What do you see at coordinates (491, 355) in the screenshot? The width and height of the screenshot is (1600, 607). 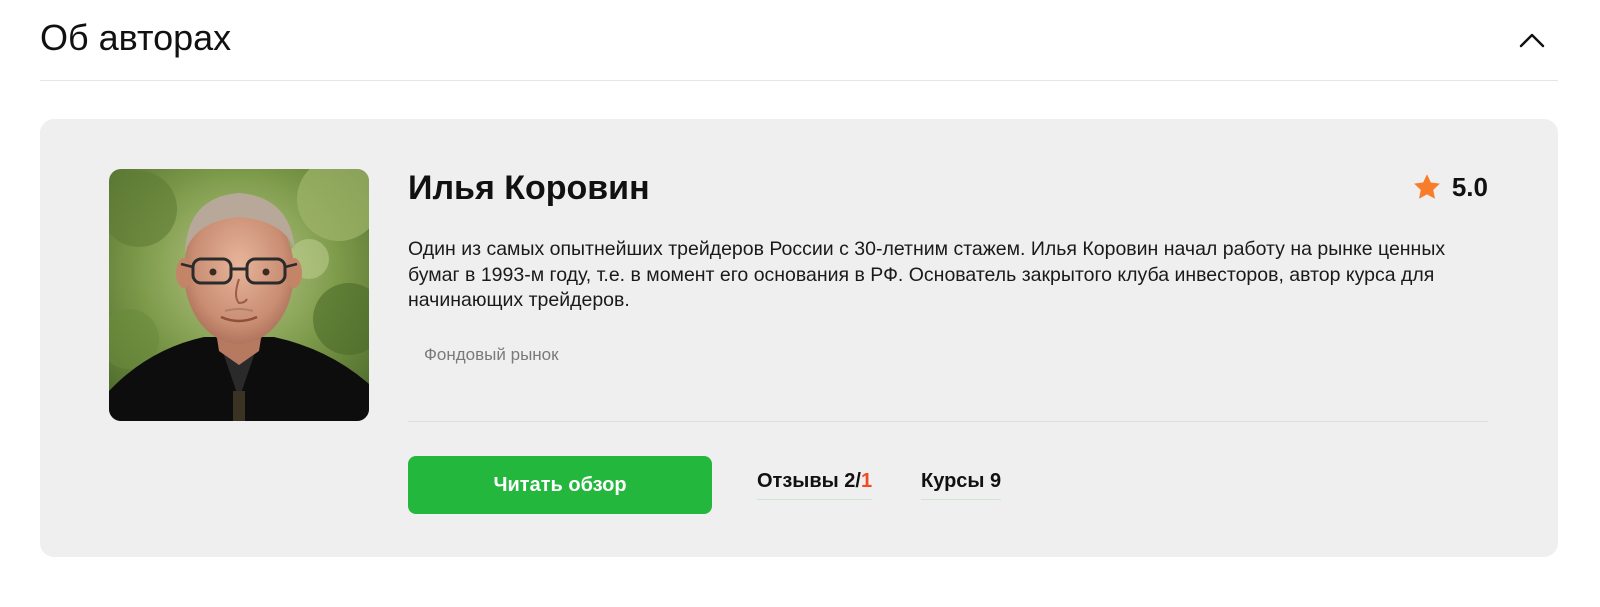 I see `topic-tag: Фондовый рынок` at bounding box center [491, 355].